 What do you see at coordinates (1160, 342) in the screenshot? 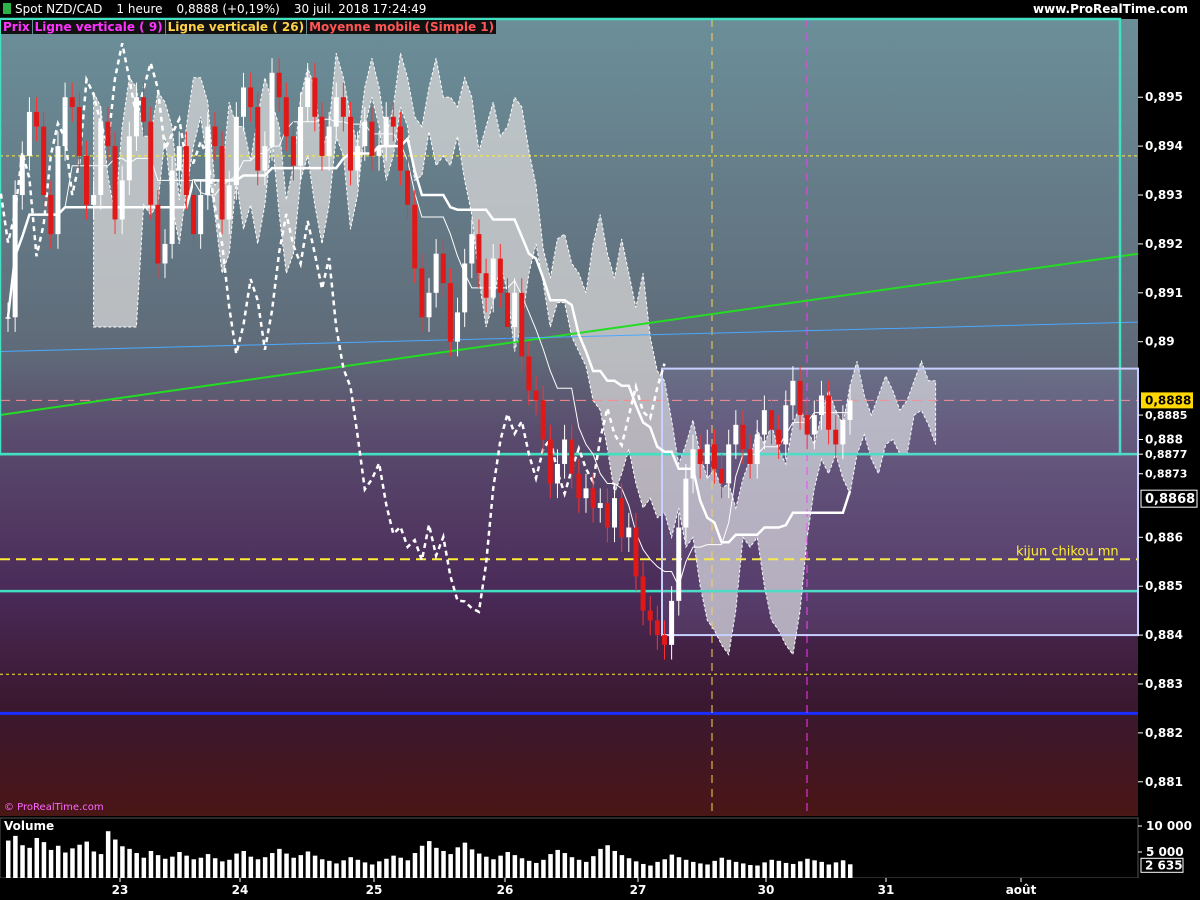
I see `y-tick-label: 0,89` at bounding box center [1160, 342].